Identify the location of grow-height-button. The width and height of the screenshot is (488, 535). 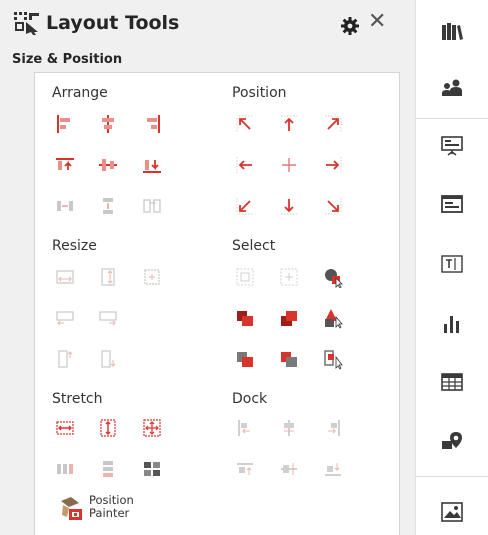
(108, 359).